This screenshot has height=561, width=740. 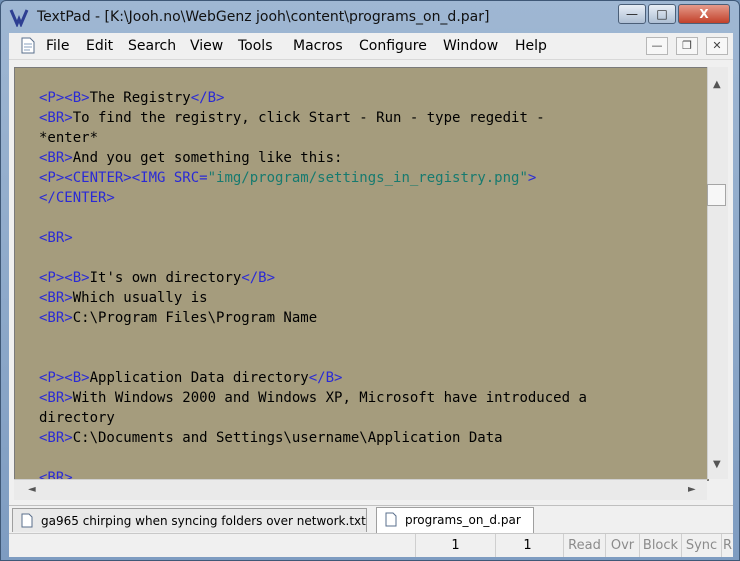 I want to click on scroll-down-arrow-icon: ▼, so click(x=717, y=464).